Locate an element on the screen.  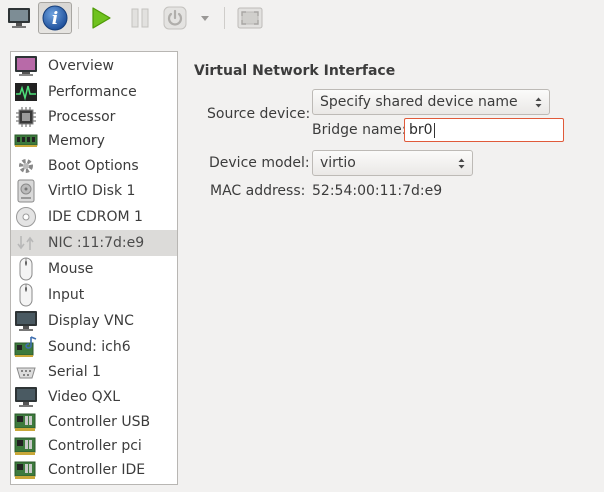
play-icon is located at coordinates (101, 18).